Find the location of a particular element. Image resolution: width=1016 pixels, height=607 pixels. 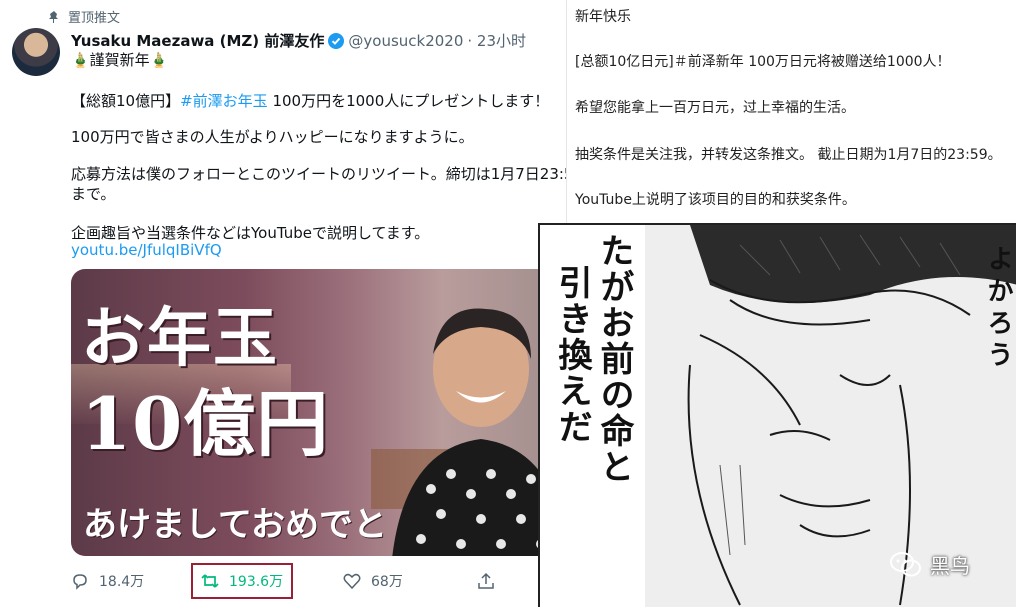

tweet-line-4: 企画趣旨や当選条件などはYouTubeで説明してます。 is located at coordinates (250, 233).